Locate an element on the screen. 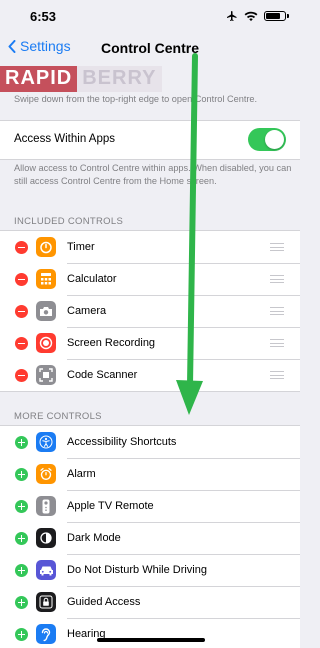  included-header: INCLUDED CONTROLS is located at coordinates (69, 221).